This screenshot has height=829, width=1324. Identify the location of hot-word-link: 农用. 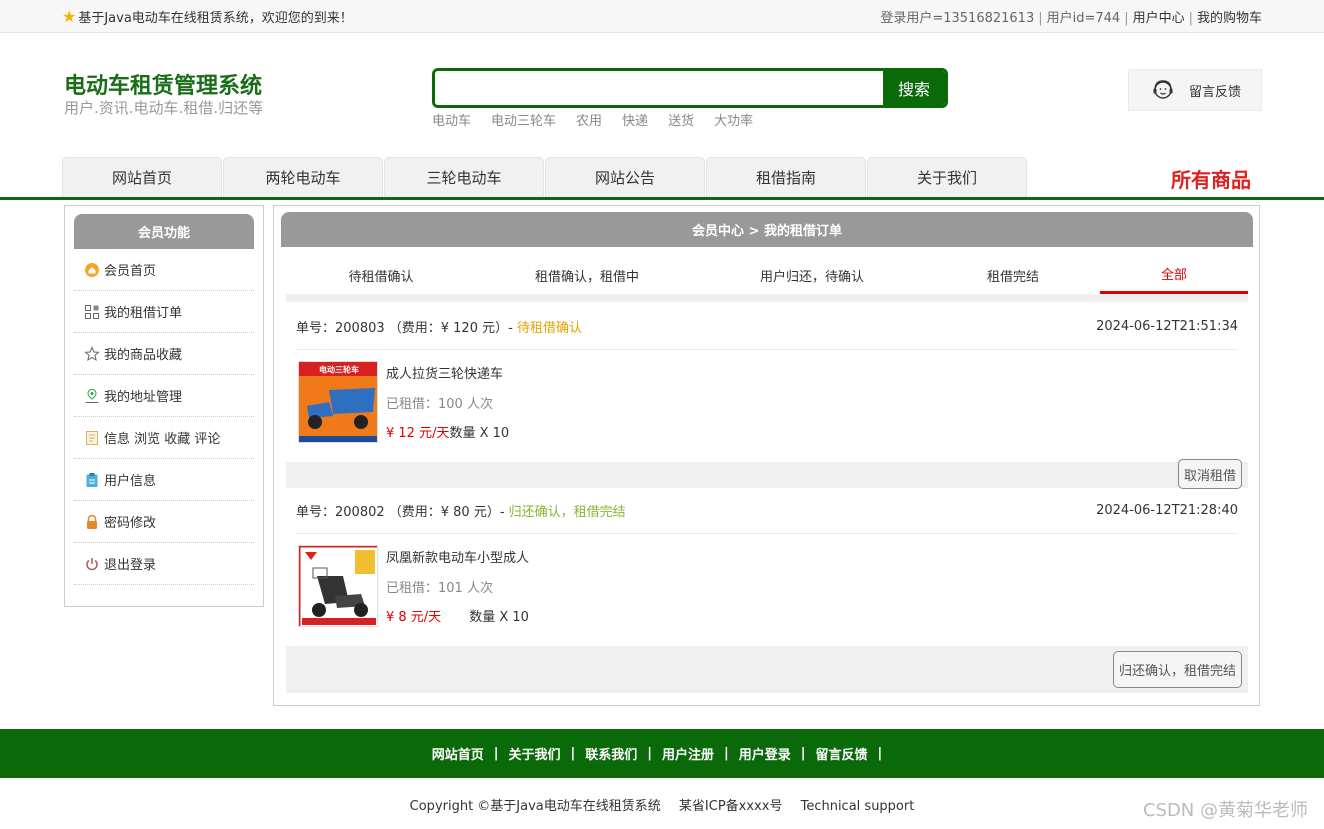
(589, 119).